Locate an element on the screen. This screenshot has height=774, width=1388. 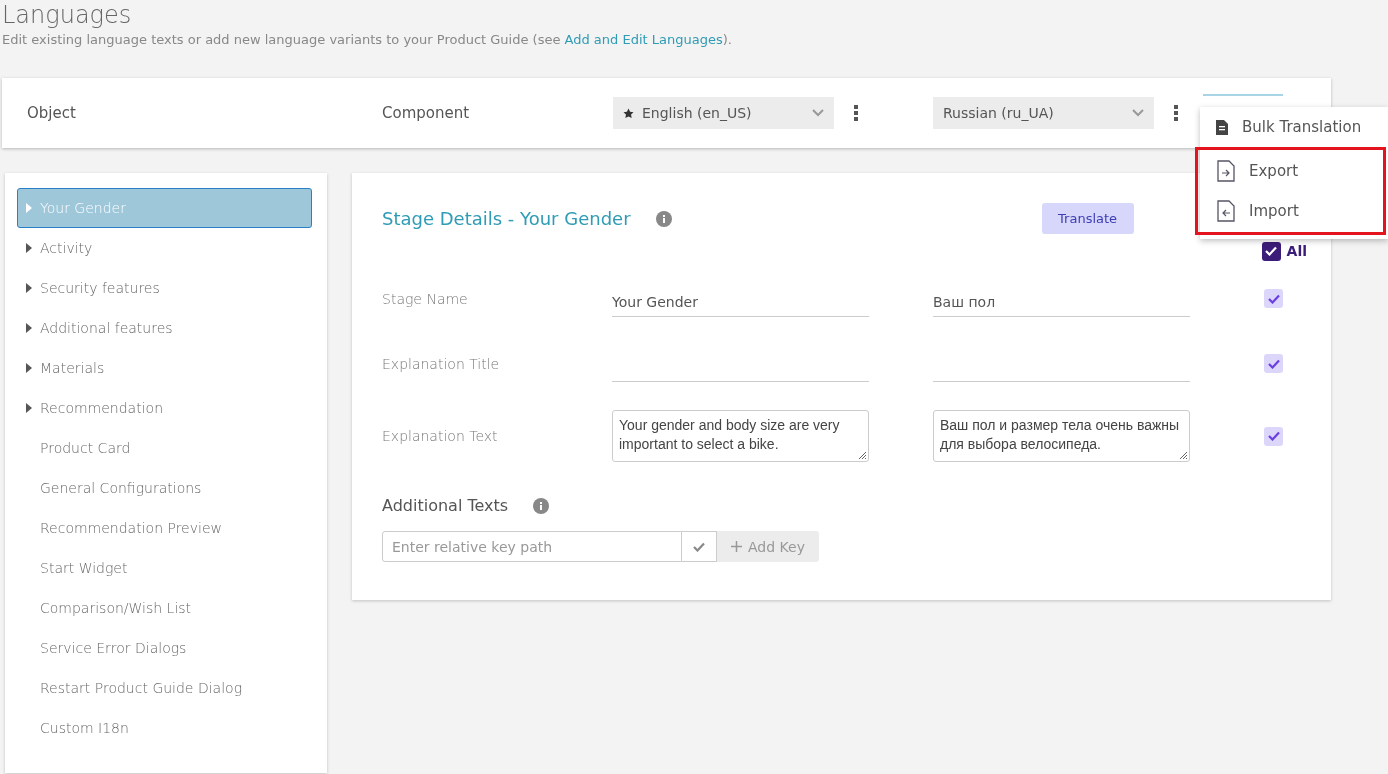
sidebar-item: Materials is located at coordinates (164, 368).